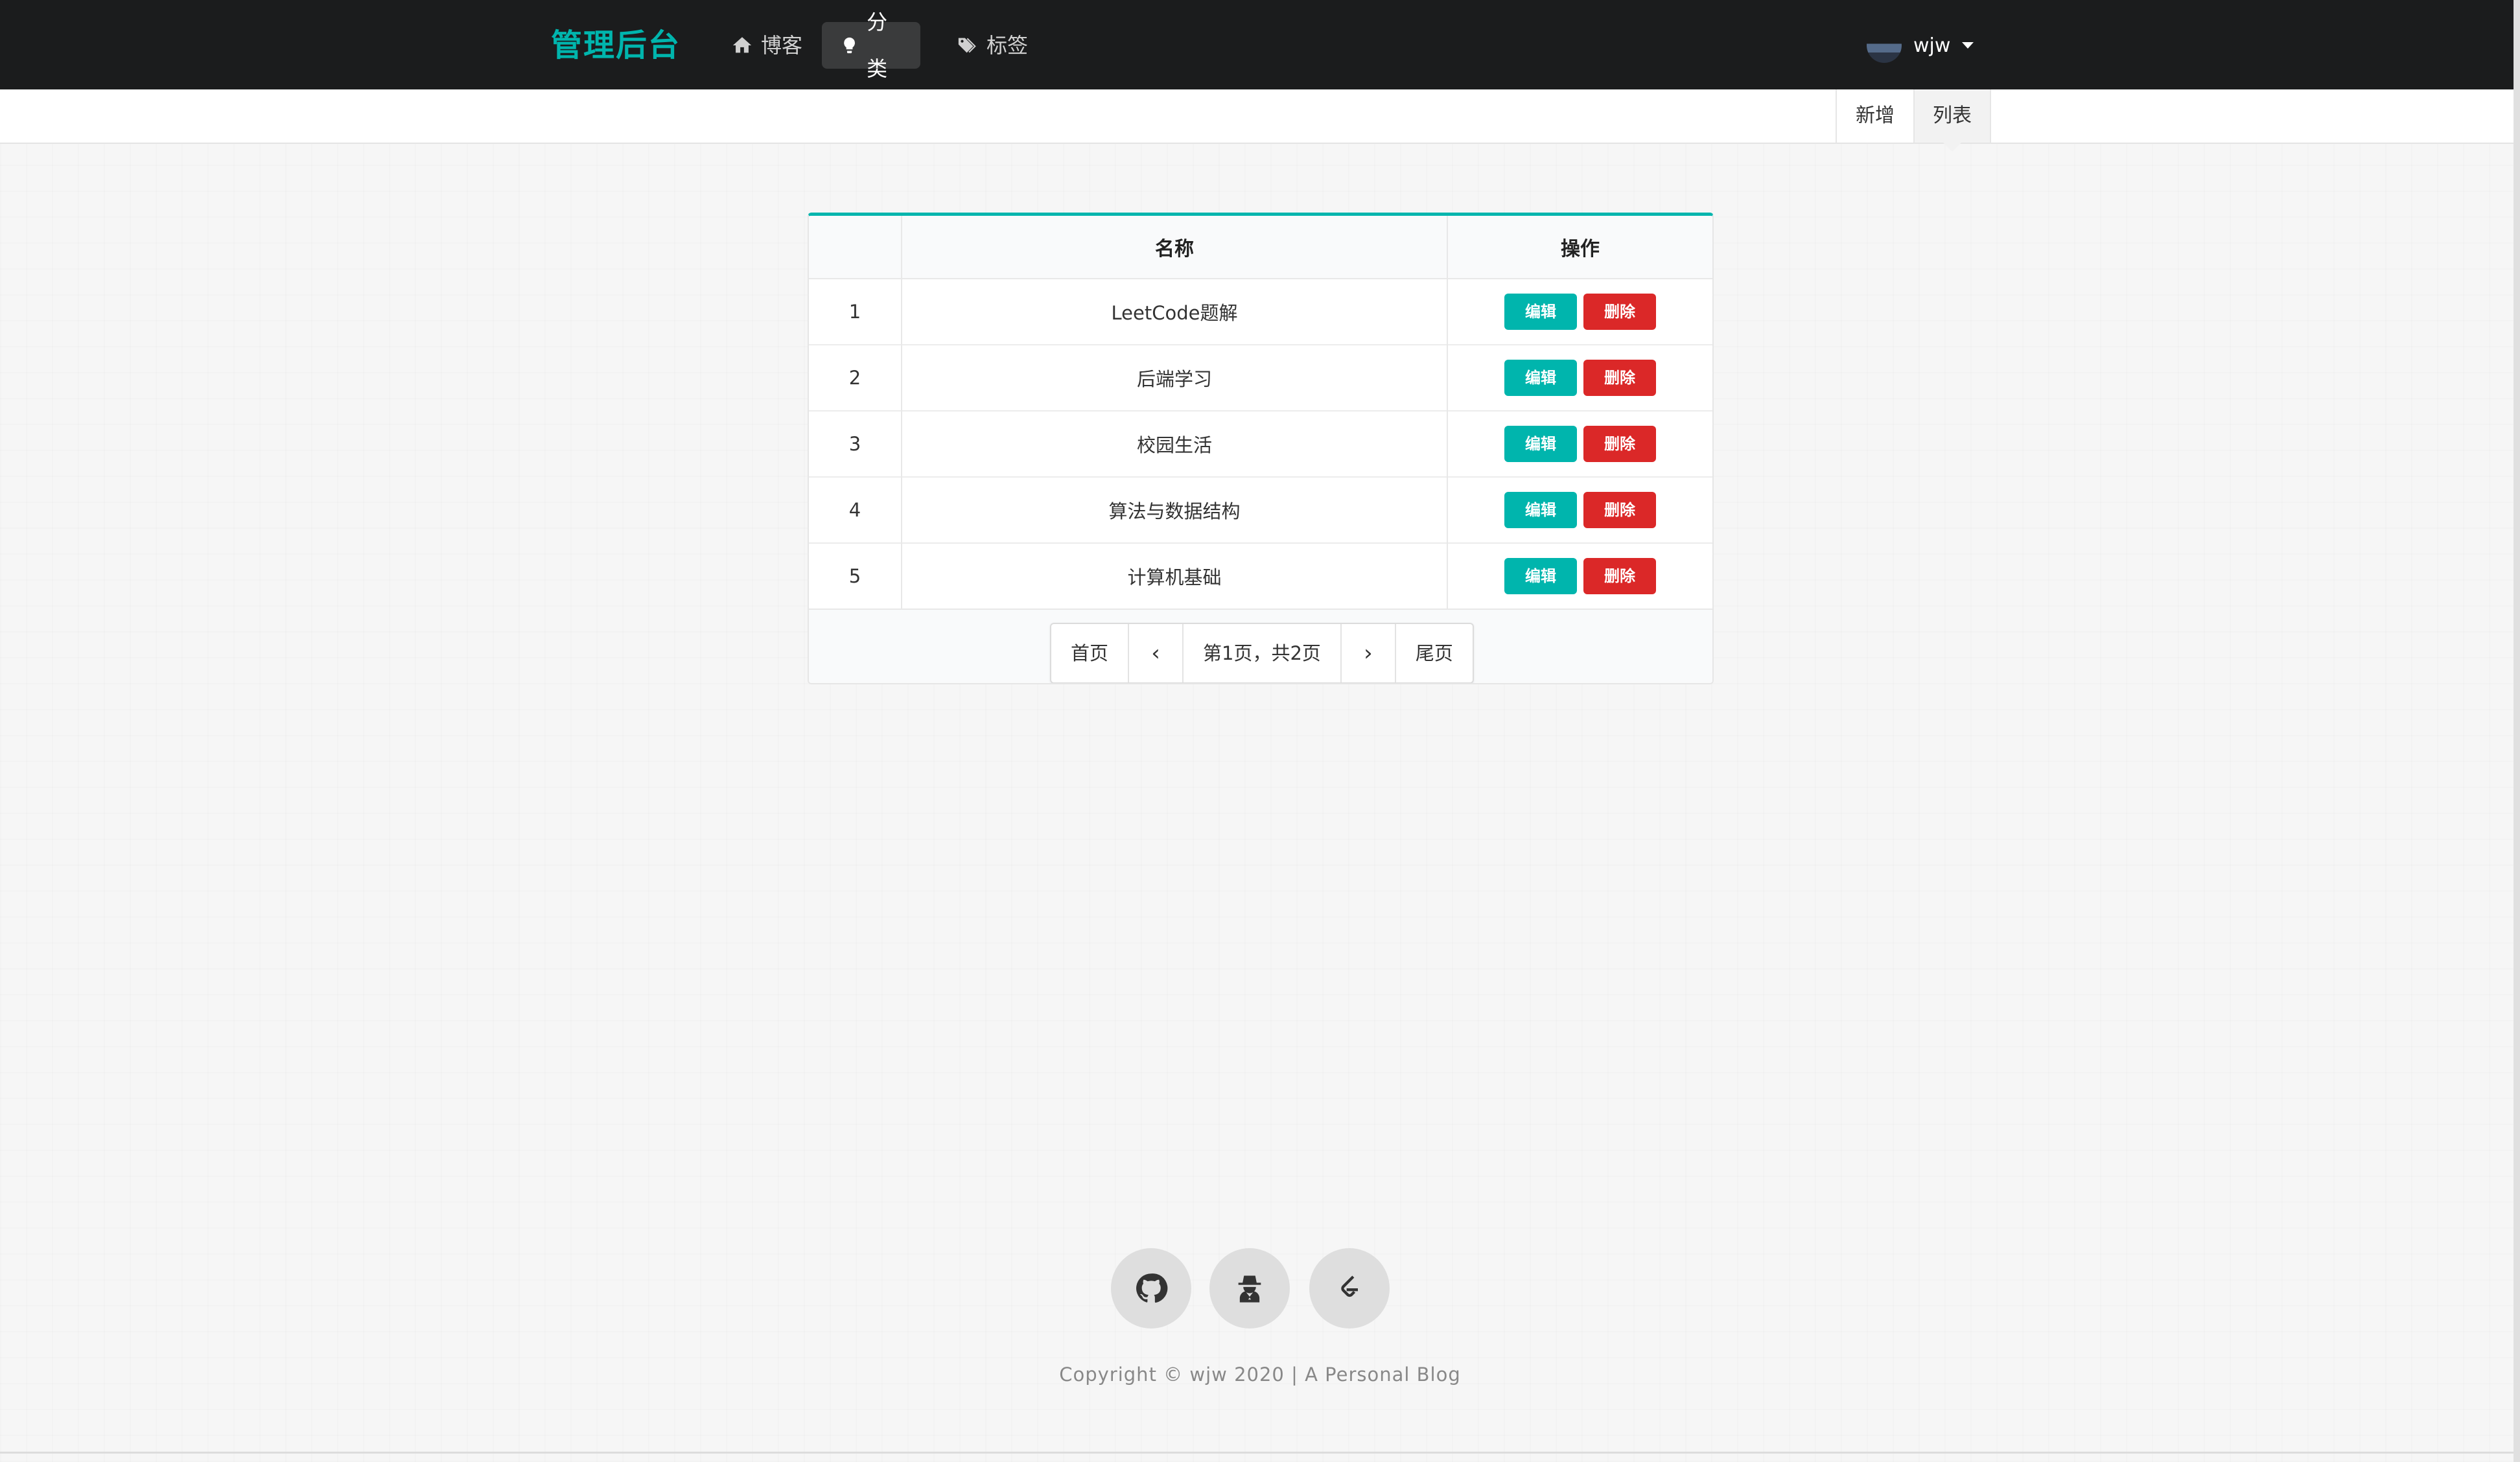  I want to click on caret-down-icon, so click(1968, 45).